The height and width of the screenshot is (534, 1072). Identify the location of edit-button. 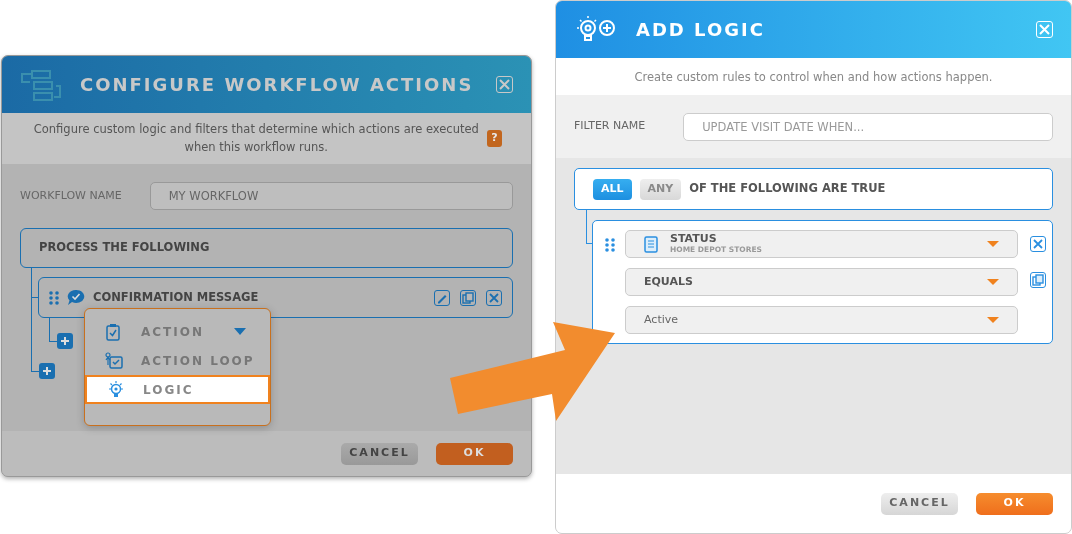
(442, 297).